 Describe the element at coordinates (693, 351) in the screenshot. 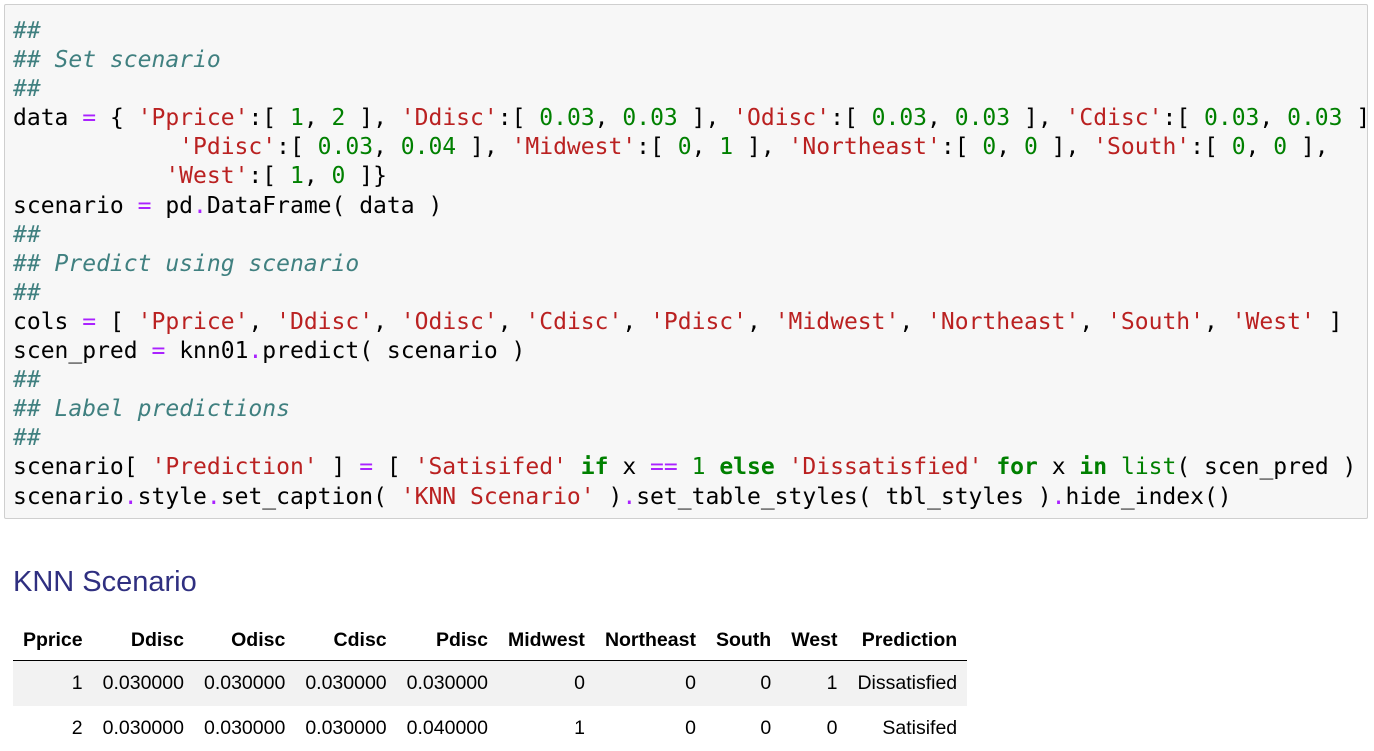

I see `code-line: scen_pred = knn01.predict( scenario )` at that location.